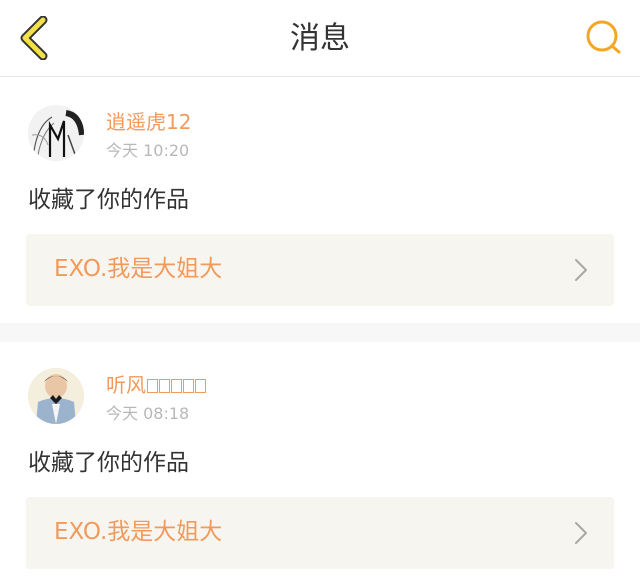 The width and height of the screenshot is (640, 587). I want to click on search-icon, so click(603, 37).